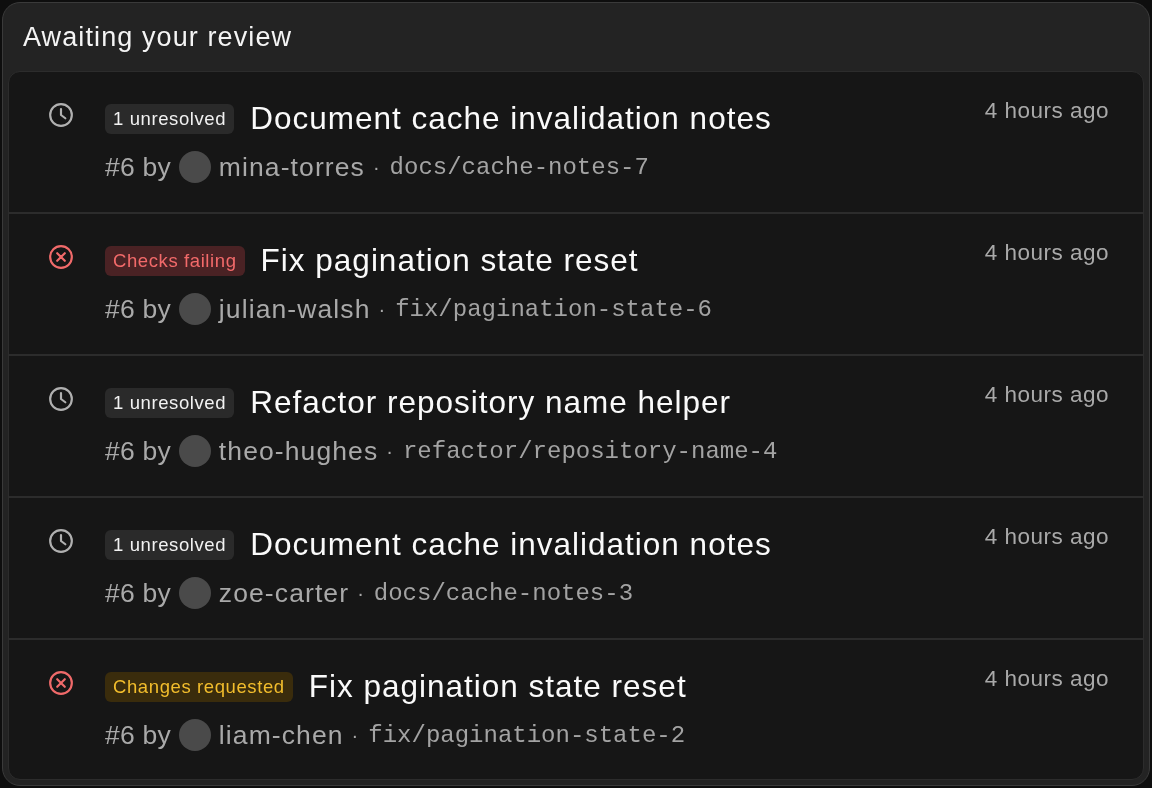 The height and width of the screenshot is (788, 1152). I want to click on branch-name: refactor/repository-name-4, so click(590, 451).